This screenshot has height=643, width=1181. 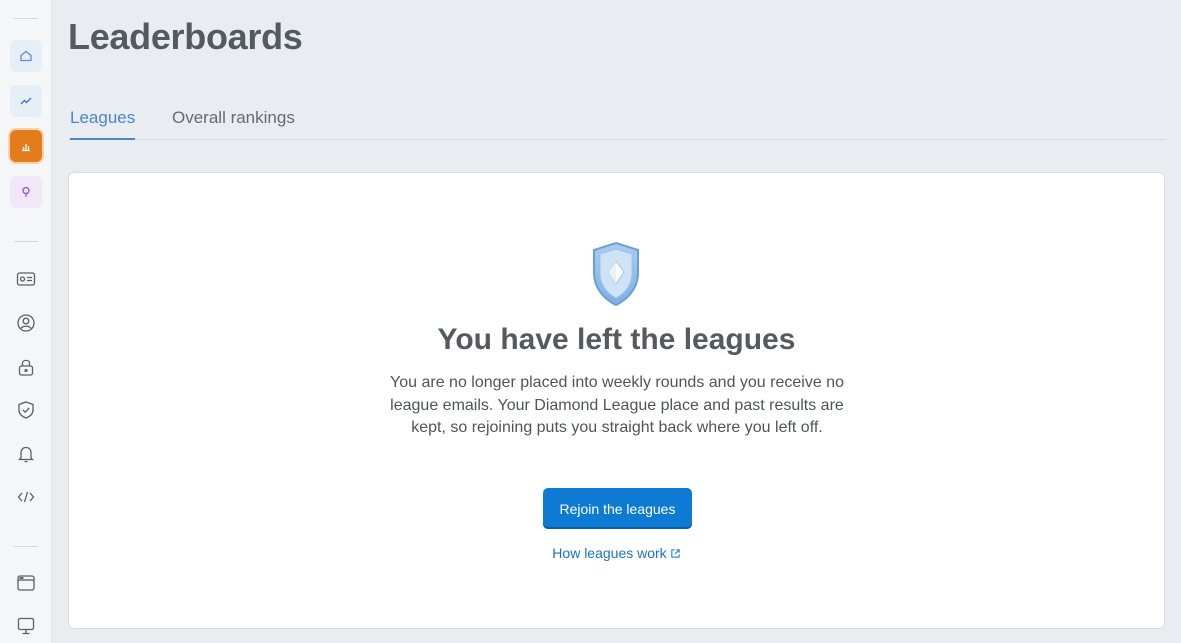 I want to click on sidebar-item-home, so click(x=26, y=56).